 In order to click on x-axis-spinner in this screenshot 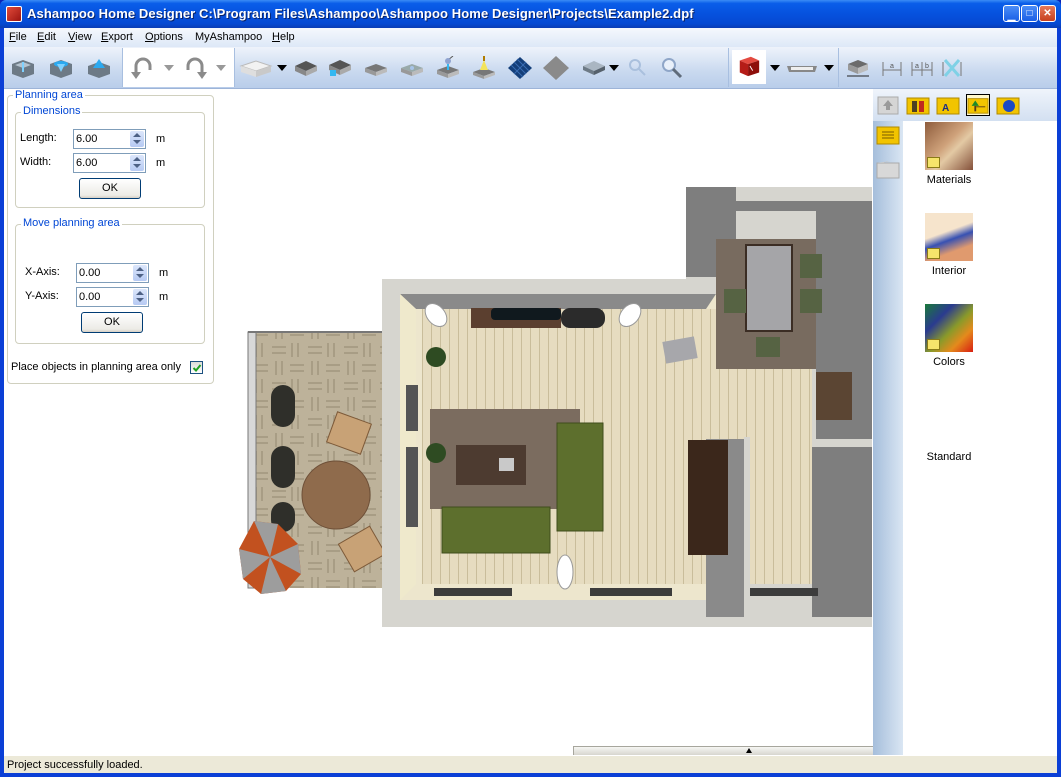, I will do `click(112, 273)`.